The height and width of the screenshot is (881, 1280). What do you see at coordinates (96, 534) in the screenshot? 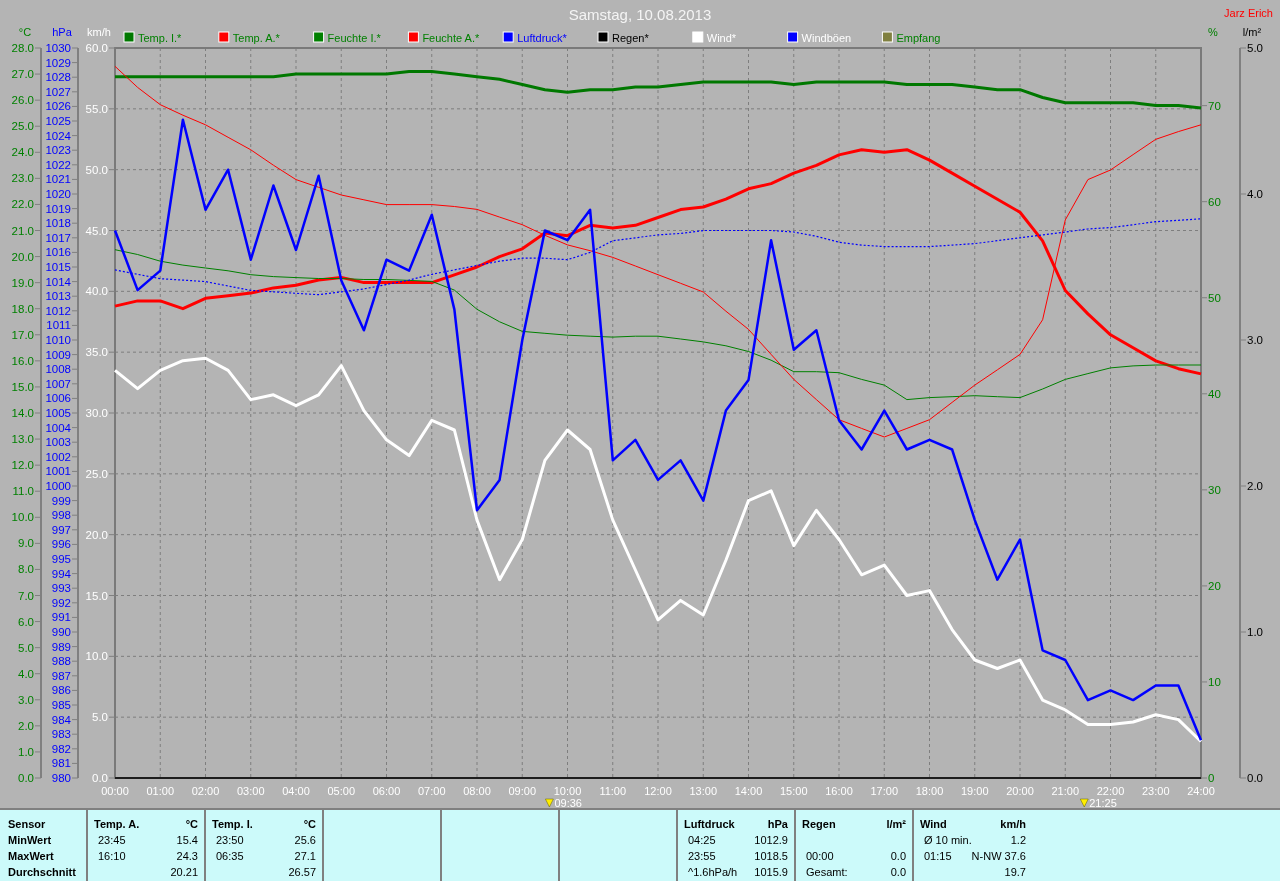
I see `axis-tick-label: 20.0` at bounding box center [96, 534].